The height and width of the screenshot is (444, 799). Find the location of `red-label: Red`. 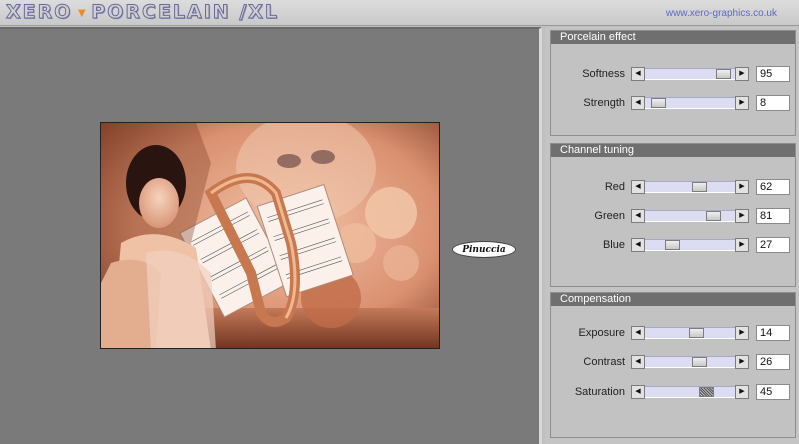

red-label: Red is located at coordinates (614, 187).